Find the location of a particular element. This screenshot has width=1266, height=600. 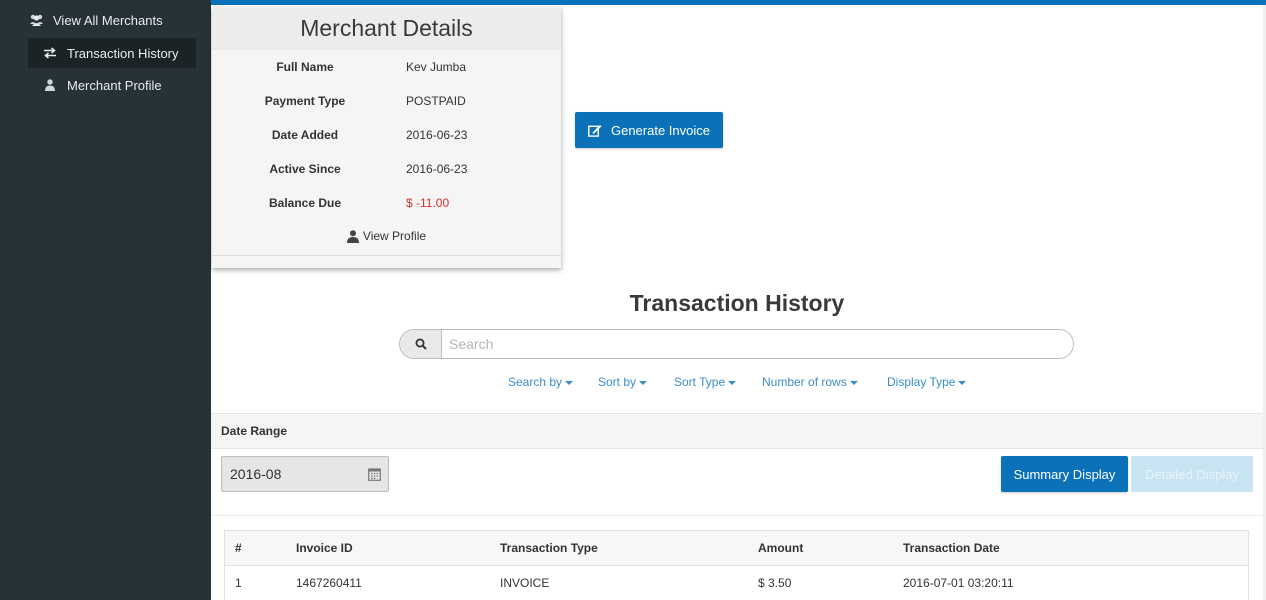

number-of-rows-dropdown: Number of rows is located at coordinates (810, 382).